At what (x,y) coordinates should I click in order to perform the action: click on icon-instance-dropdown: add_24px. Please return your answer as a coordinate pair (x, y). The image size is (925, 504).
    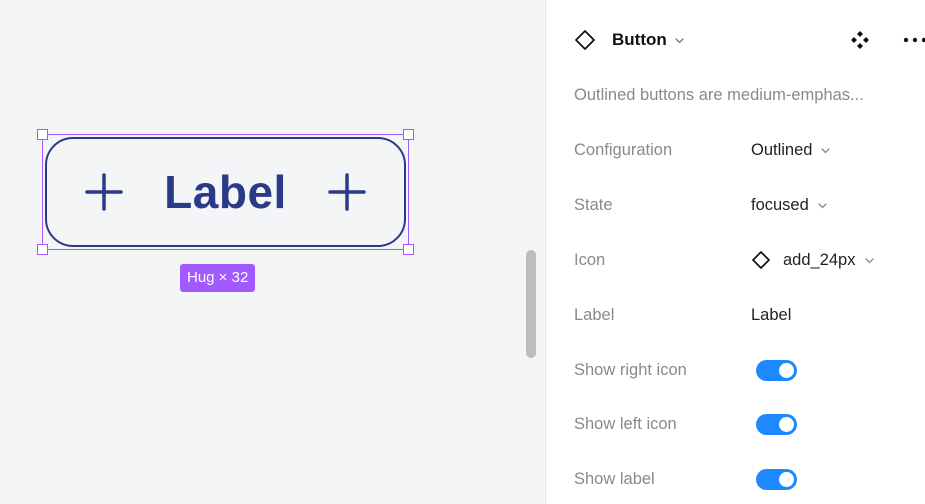
    Looking at the image, I should click on (813, 260).